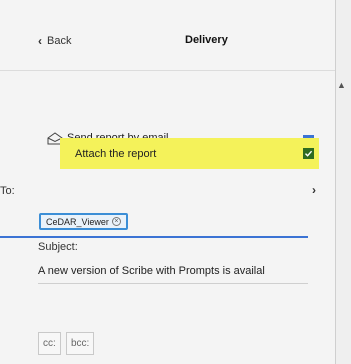  Describe the element at coordinates (116, 154) in the screenshot. I see `attach-report-label: Attach the report` at that location.